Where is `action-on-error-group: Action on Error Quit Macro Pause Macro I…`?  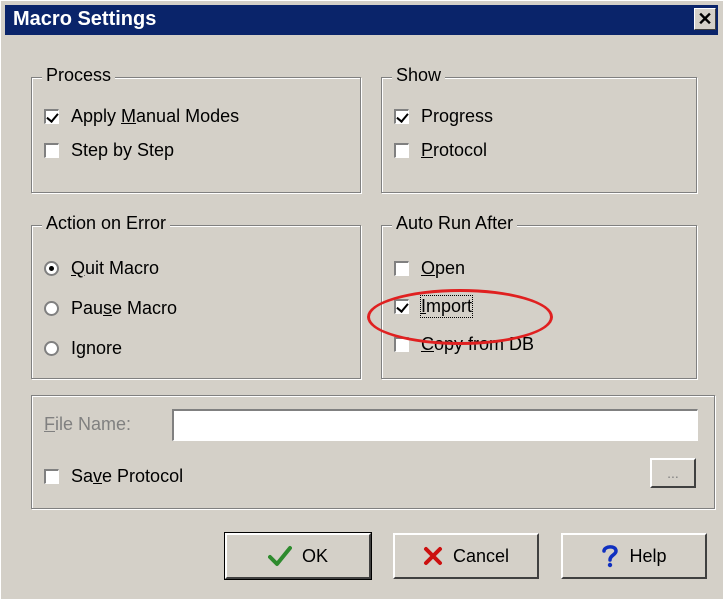 action-on-error-group: Action on Error Quit Macro Pause Macro I… is located at coordinates (196, 296).